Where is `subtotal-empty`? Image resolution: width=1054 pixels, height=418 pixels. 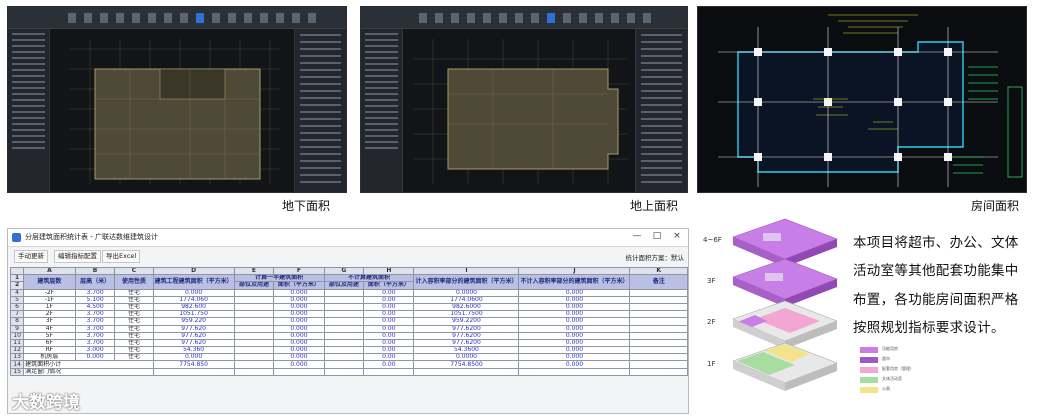
subtotal-empty is located at coordinates (344, 364).